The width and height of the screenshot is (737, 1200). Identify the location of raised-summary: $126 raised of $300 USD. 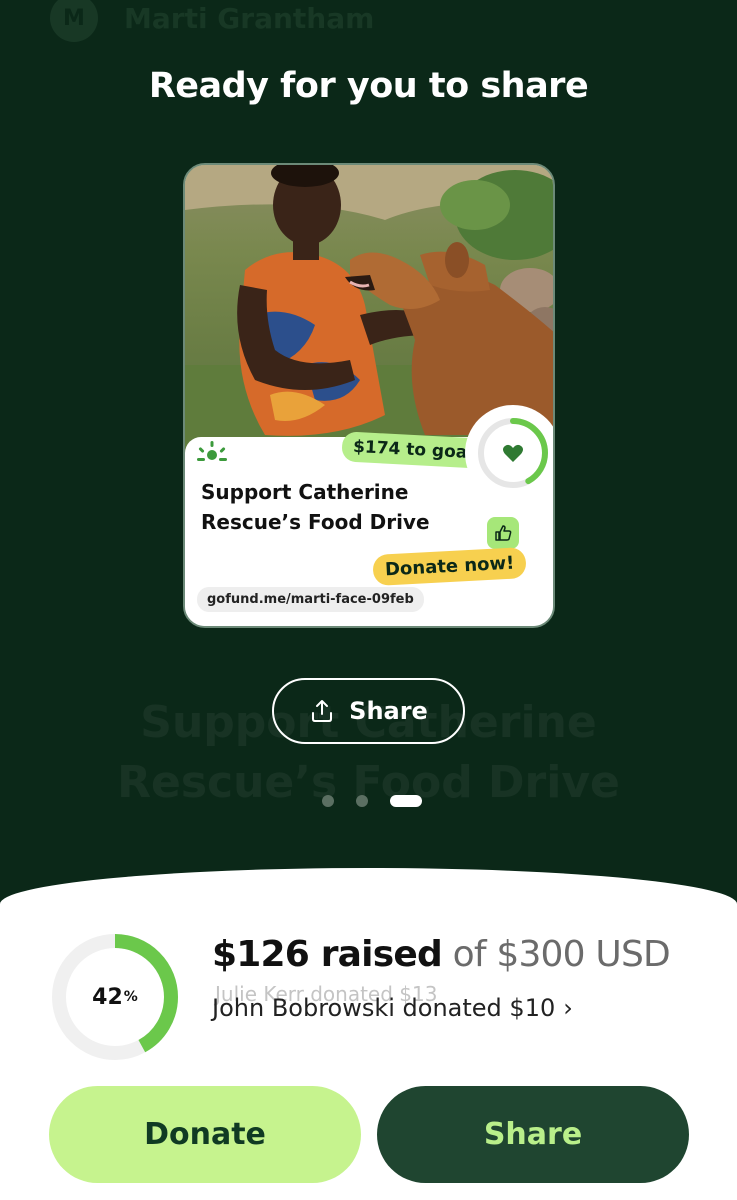
(441, 954).